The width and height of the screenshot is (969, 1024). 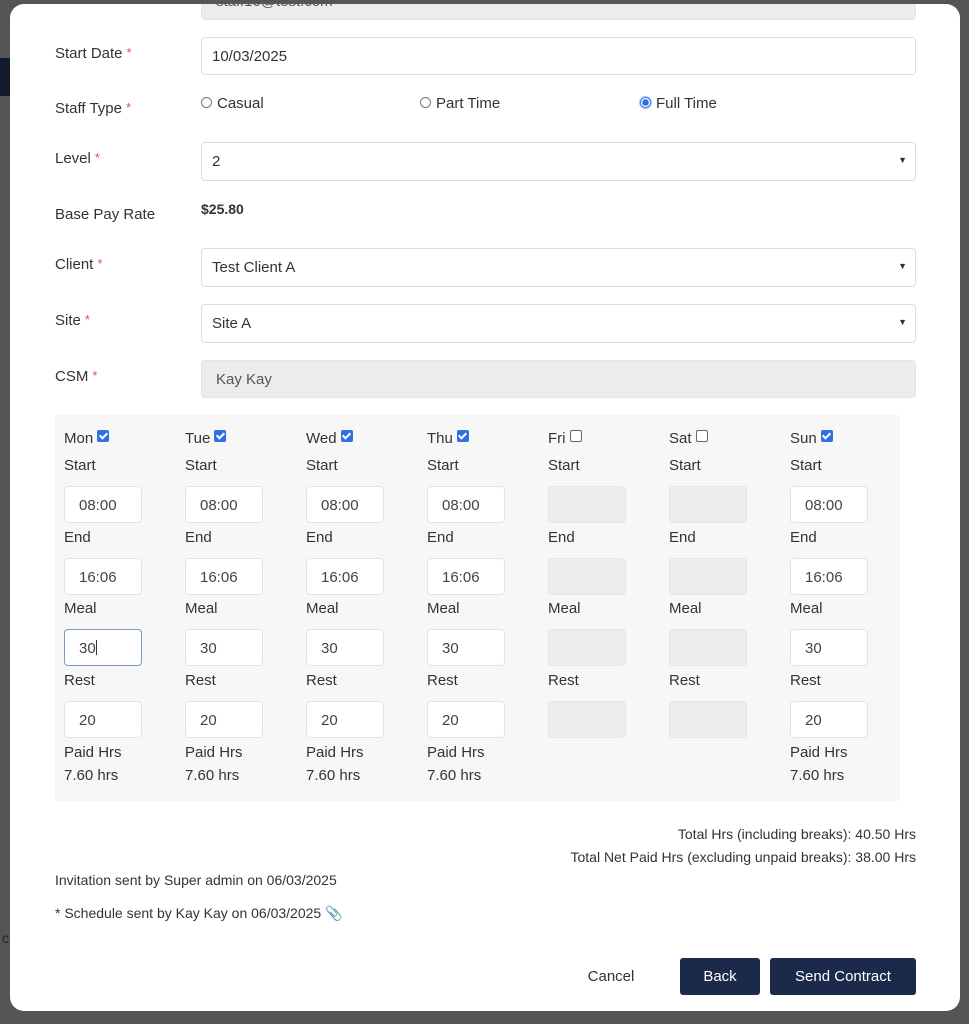 What do you see at coordinates (796, 834) in the screenshot?
I see `total-hours: Total Hrs (including breaks): 40.50 Hrs` at bounding box center [796, 834].